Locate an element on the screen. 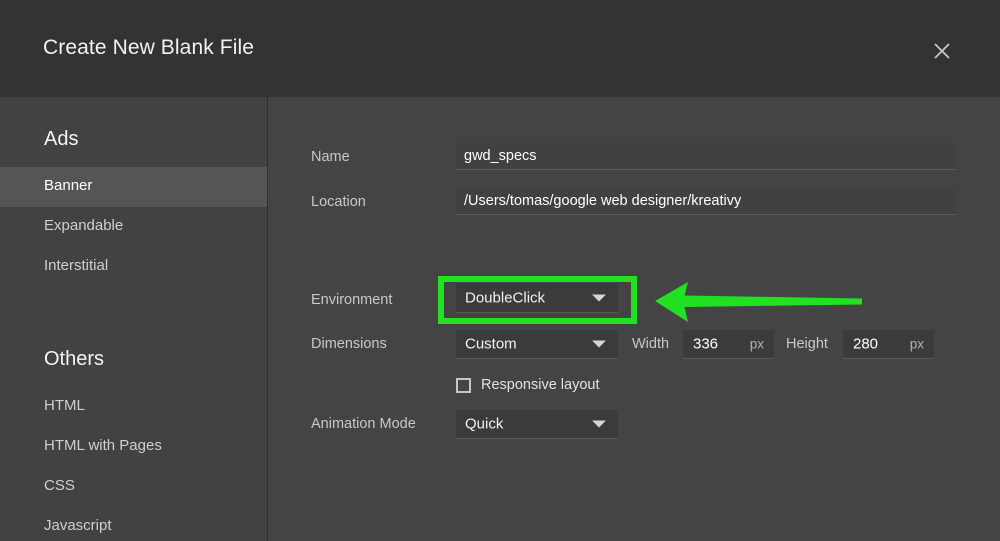  sidebar-item-html-with-pages: HTML with Pages is located at coordinates (133, 447).